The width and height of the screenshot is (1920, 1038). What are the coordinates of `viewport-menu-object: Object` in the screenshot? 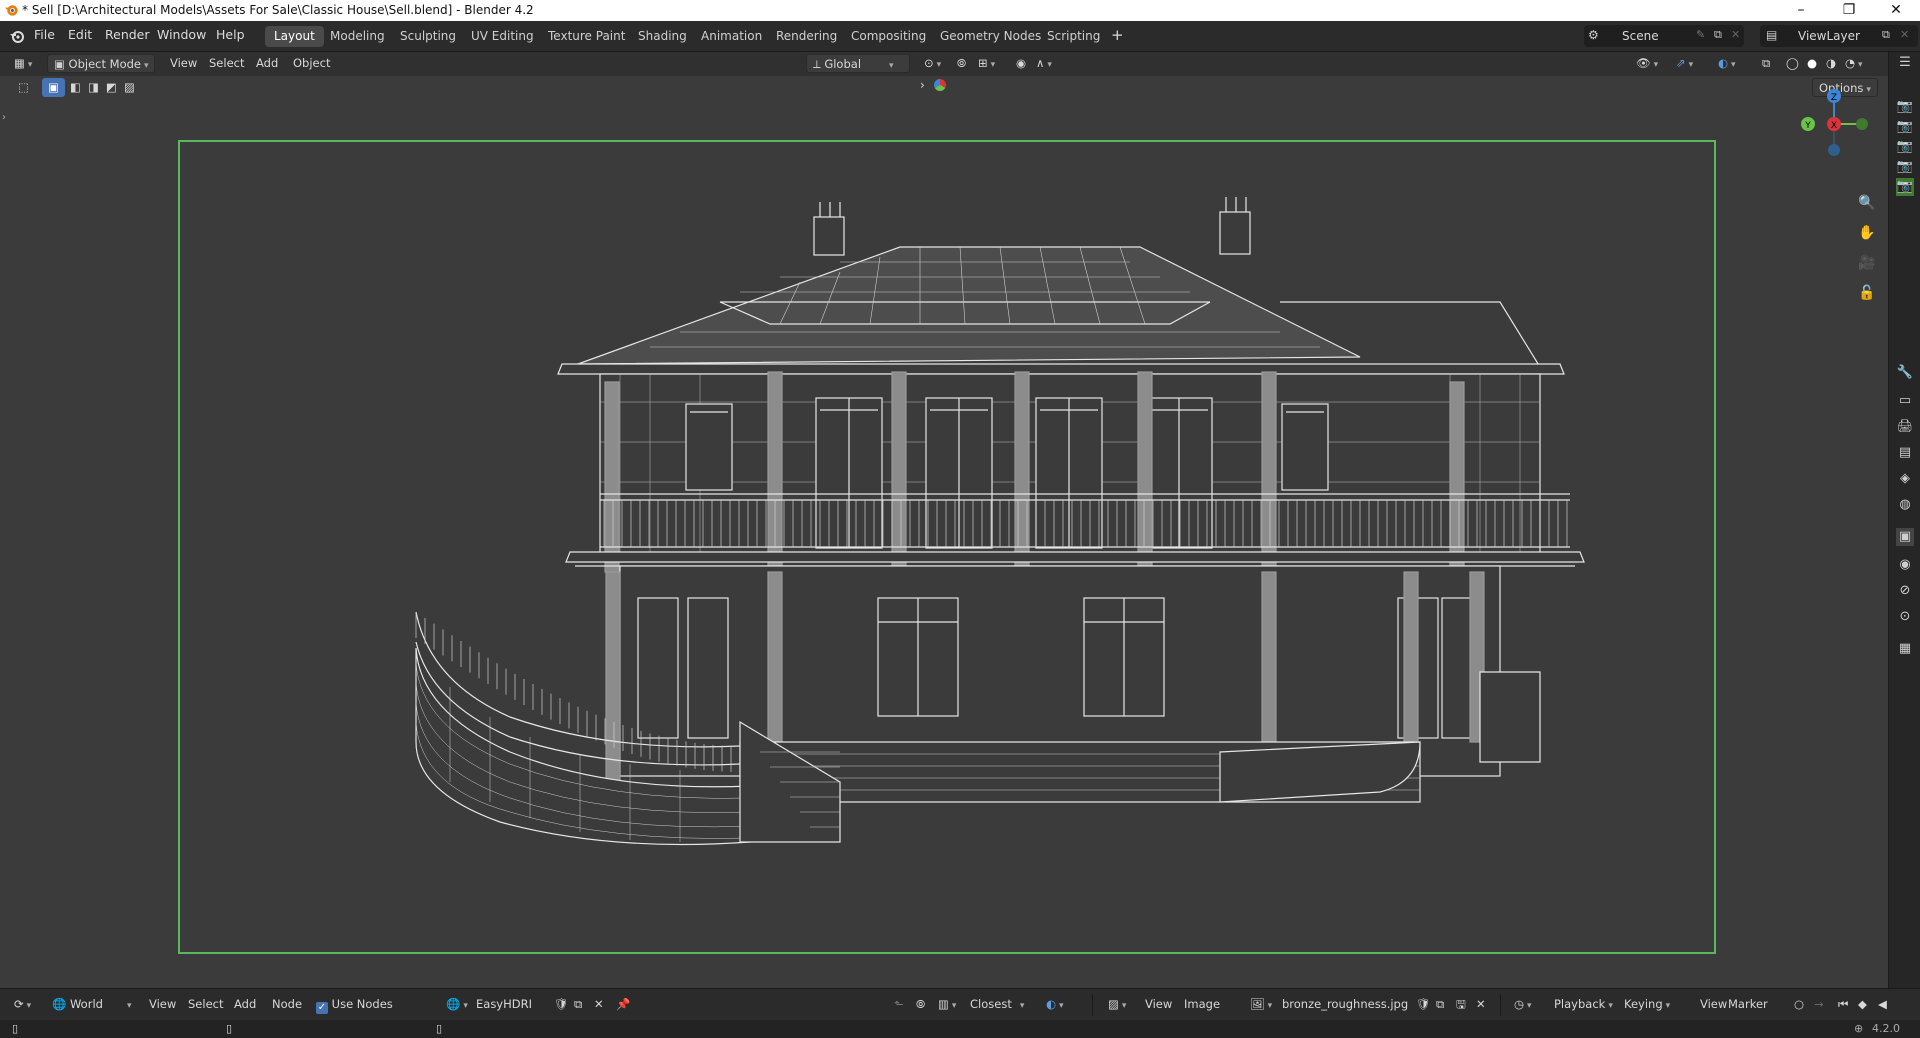 It's located at (311, 63).